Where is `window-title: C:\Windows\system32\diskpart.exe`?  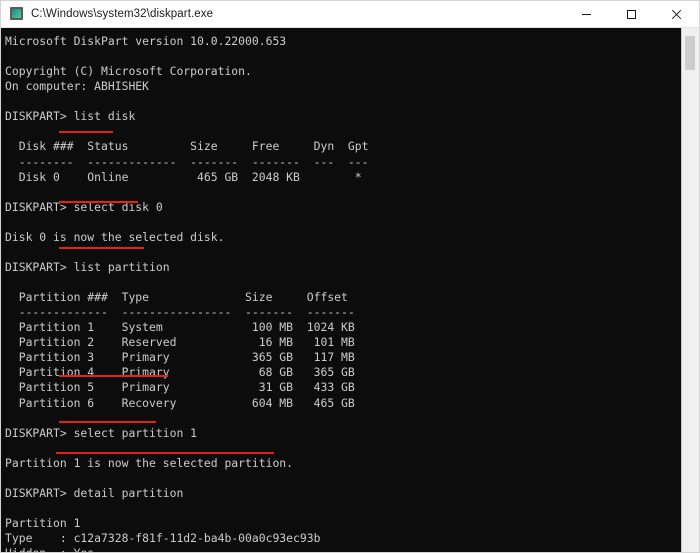
window-title: C:\Windows\system32\diskpart.exe is located at coordinates (122, 14).